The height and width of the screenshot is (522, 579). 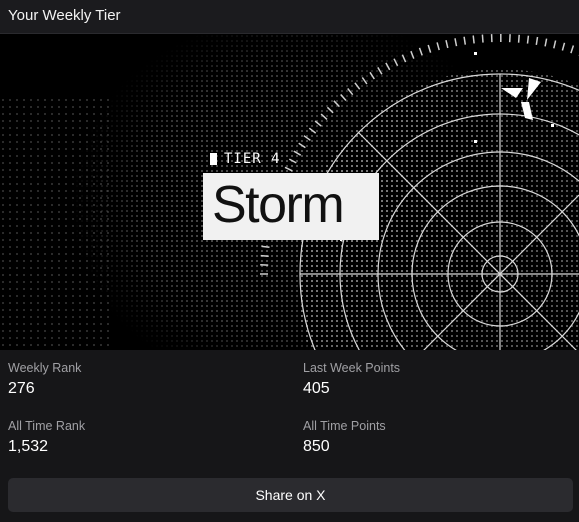 What do you see at coordinates (316, 446) in the screenshot?
I see `stat-value: 850` at bounding box center [316, 446].